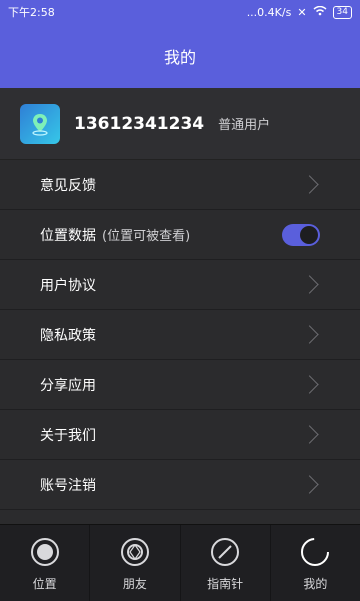 This screenshot has width=360, height=601. Describe the element at coordinates (134, 583) in the screenshot. I see `tab-label: 朋友` at that location.